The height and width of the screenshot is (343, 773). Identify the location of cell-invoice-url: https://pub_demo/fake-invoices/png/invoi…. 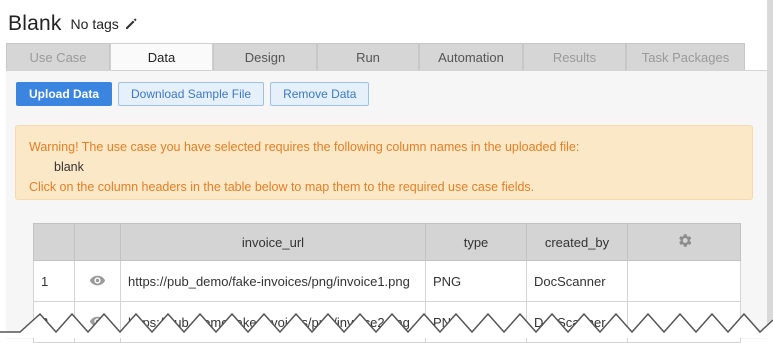
(273, 281).